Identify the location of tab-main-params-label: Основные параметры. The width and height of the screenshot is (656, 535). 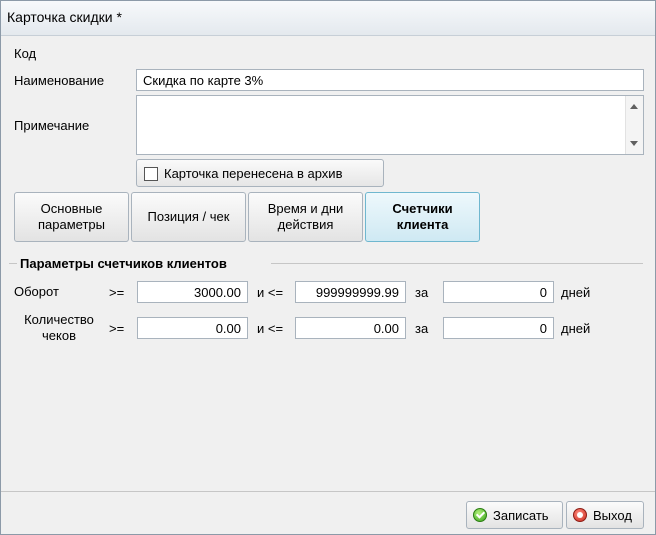
(71, 216).